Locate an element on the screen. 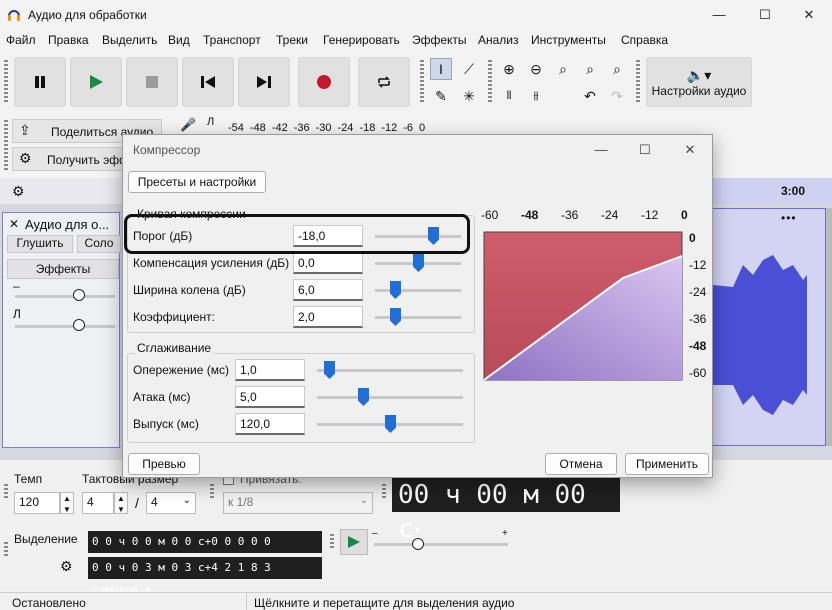  dialog-close-button: ✕ is located at coordinates (690, 150).